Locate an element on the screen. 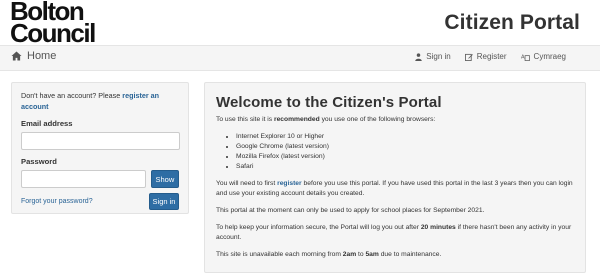 The height and width of the screenshot is (273, 600). browser-item: Internet Explorer 10 or Higher is located at coordinates (405, 137).